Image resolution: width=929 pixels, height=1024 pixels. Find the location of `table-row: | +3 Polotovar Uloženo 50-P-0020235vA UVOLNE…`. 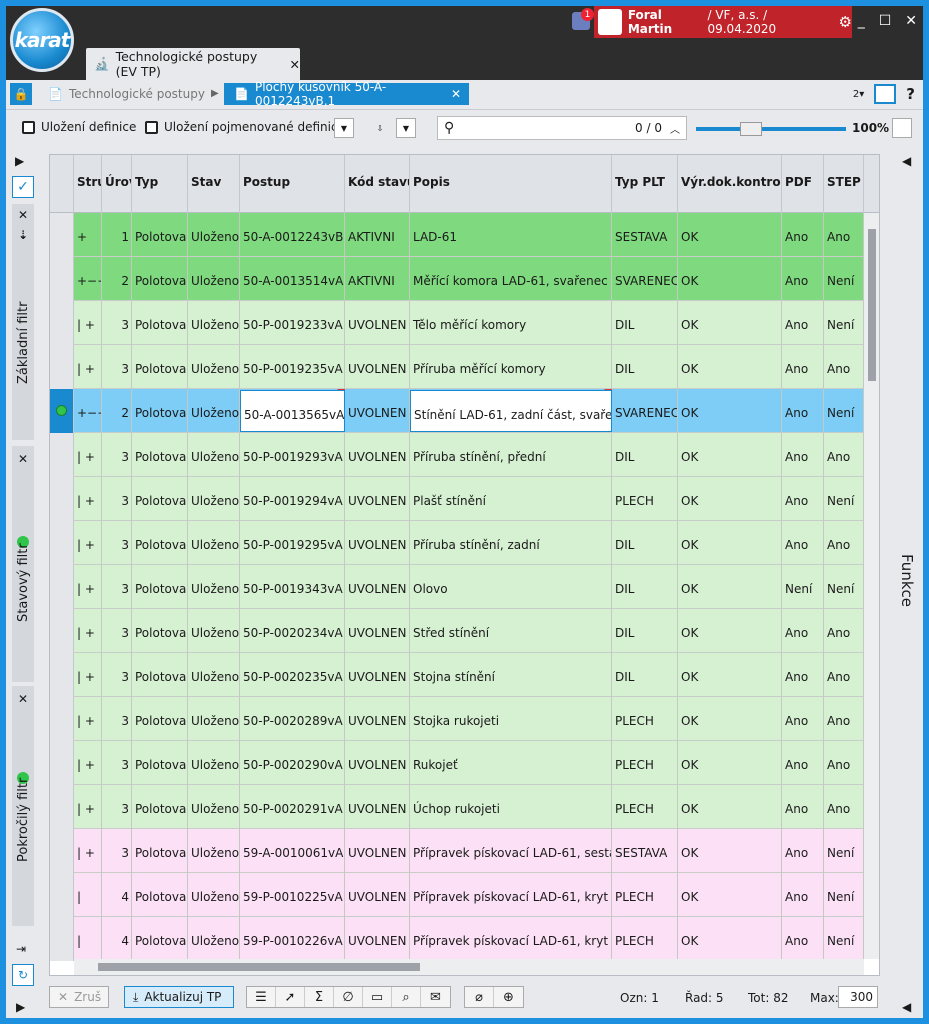

table-row: | +3 Polotovar Uloženo 50-P-0020235vA UVOLNE… is located at coordinates (457, 675).